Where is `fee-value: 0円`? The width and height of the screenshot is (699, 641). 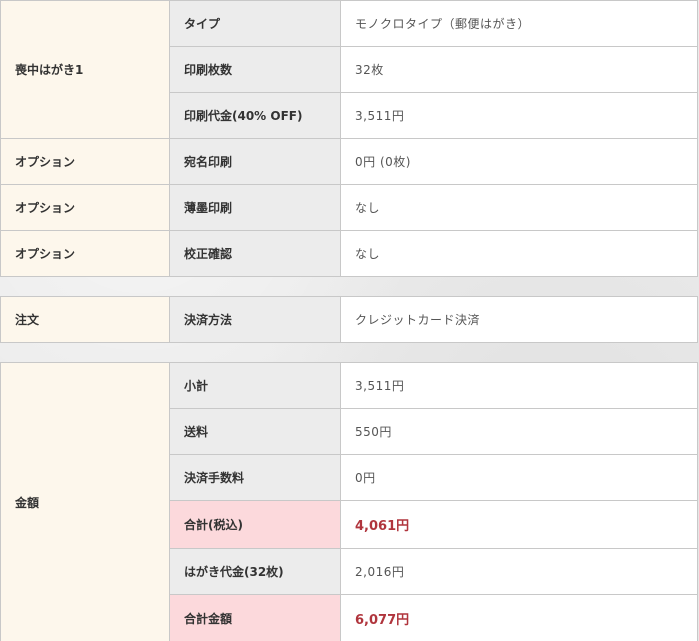
fee-value: 0円 is located at coordinates (519, 477).